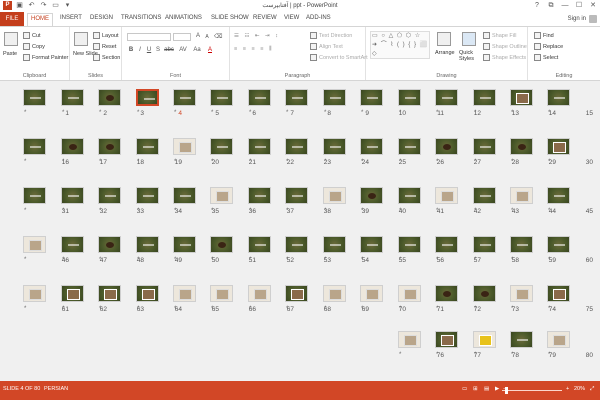  Describe the element at coordinates (579, 6) in the screenshot. I see `maximize-icon: ☐` at that location.